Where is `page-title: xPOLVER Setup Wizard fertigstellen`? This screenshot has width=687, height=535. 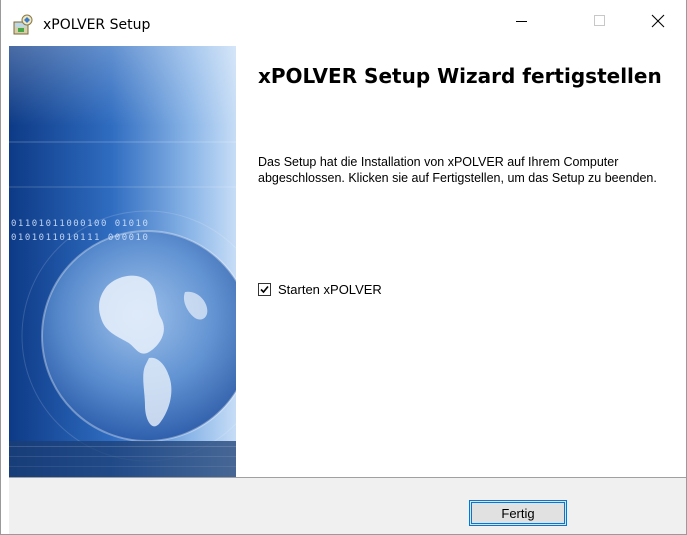
page-title: xPOLVER Setup Wizard fertigstellen is located at coordinates (460, 76).